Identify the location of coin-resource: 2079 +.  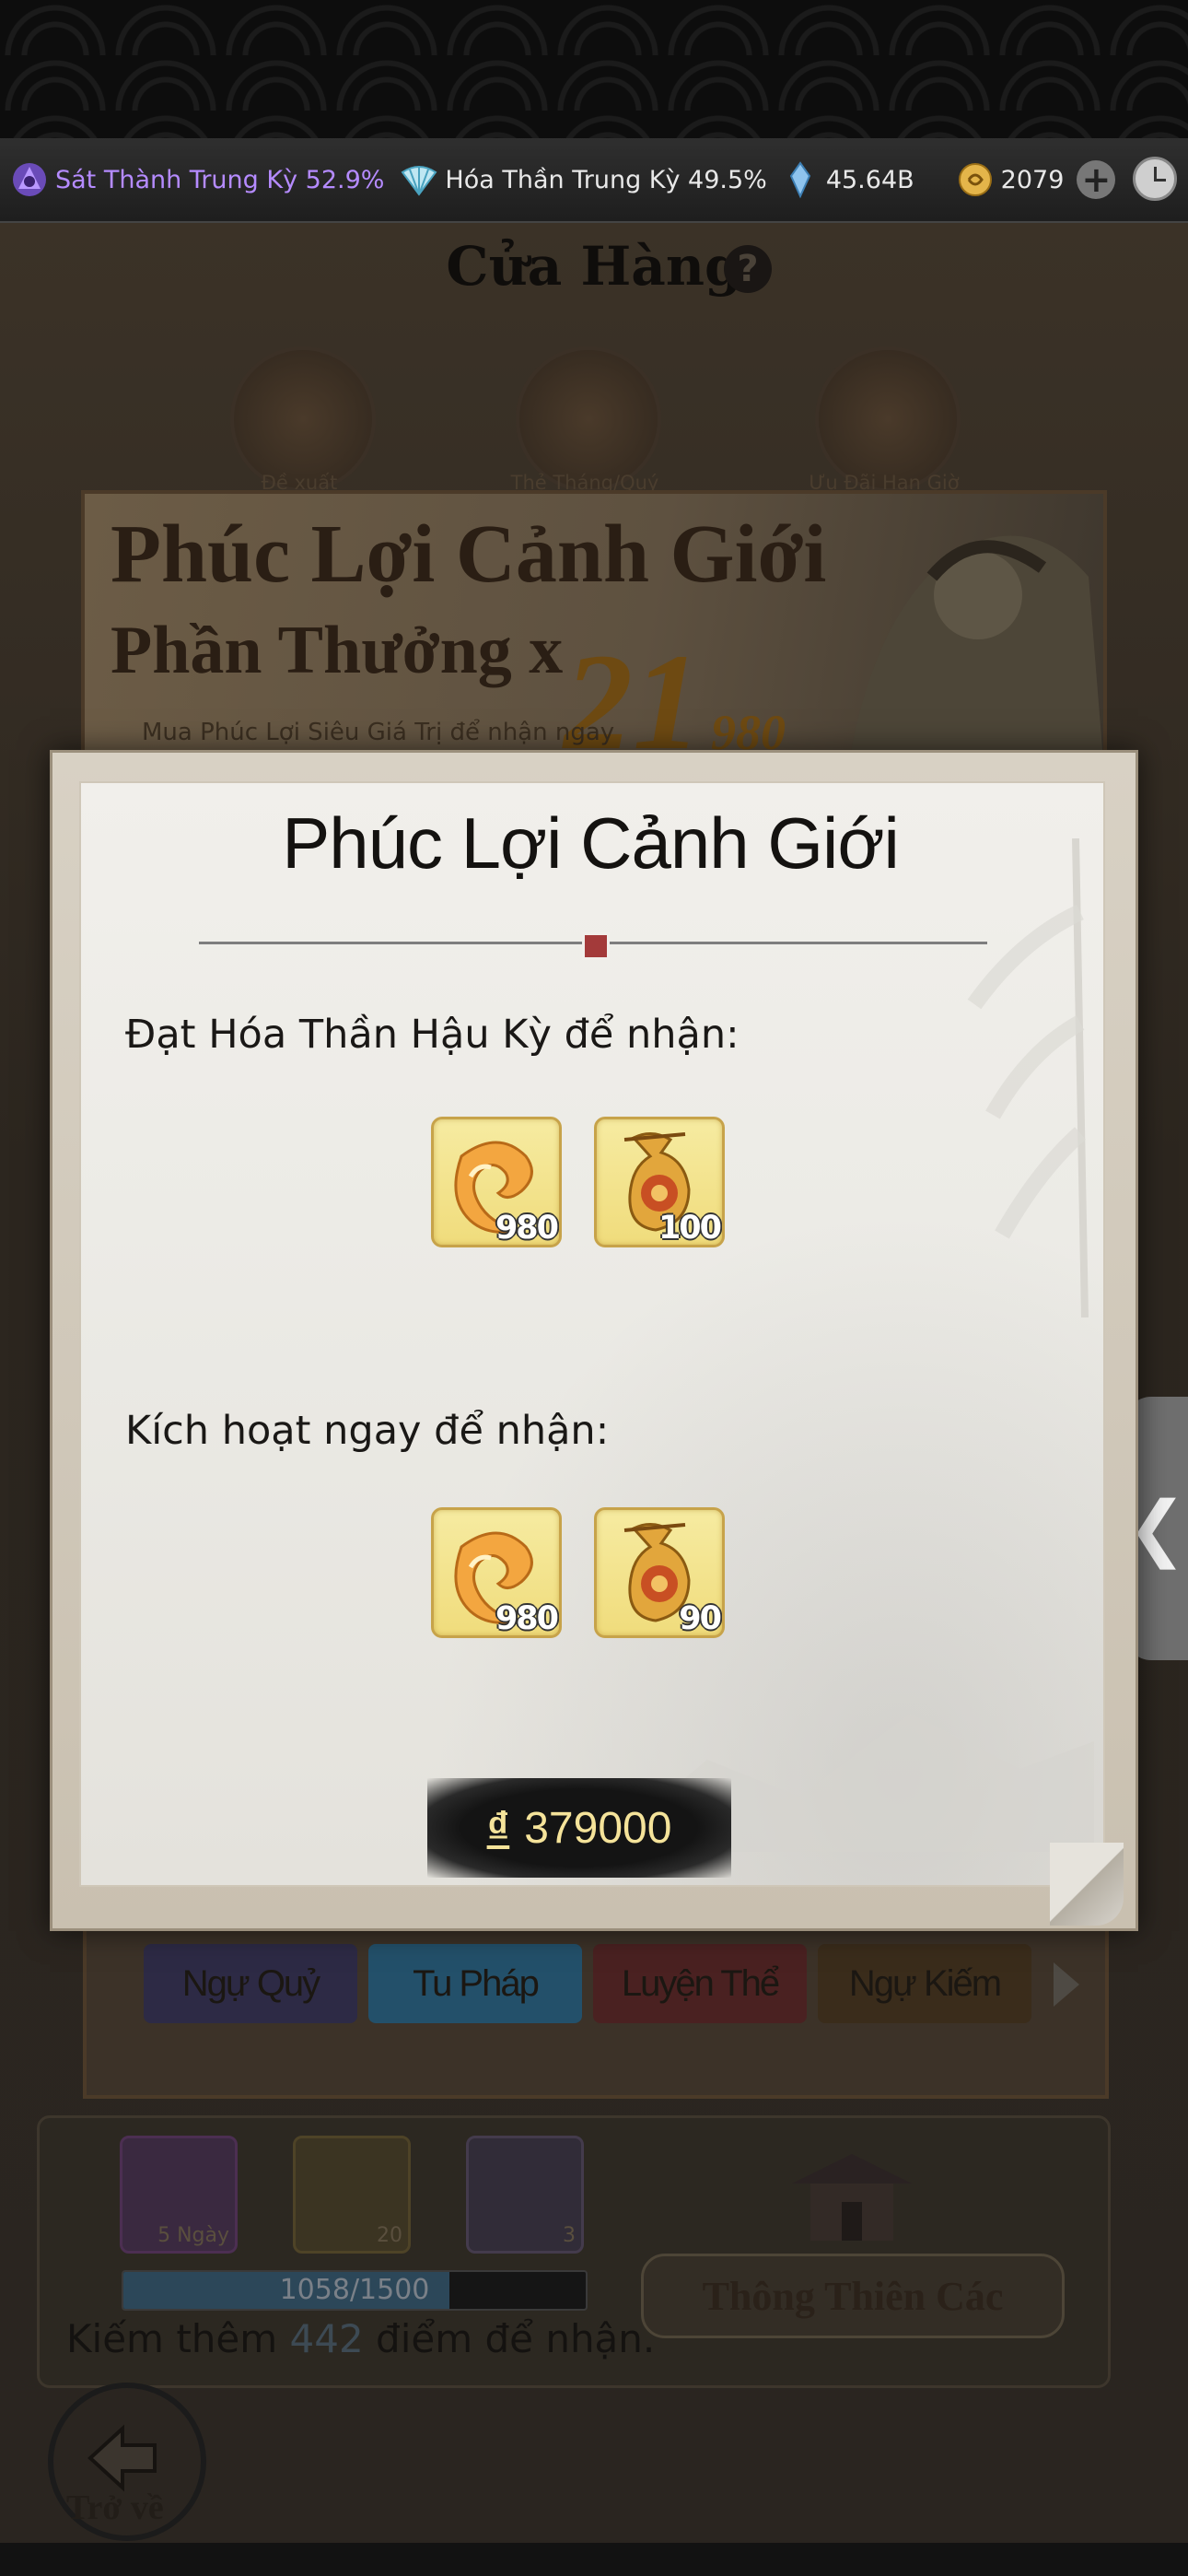
(1035, 179).